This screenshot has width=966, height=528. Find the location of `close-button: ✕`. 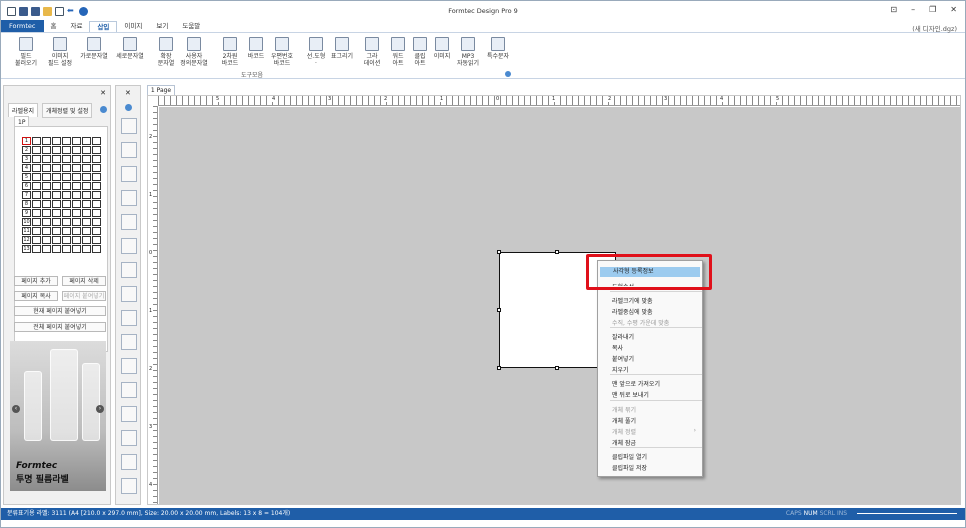

close-button: ✕ is located at coordinates (953, 9).